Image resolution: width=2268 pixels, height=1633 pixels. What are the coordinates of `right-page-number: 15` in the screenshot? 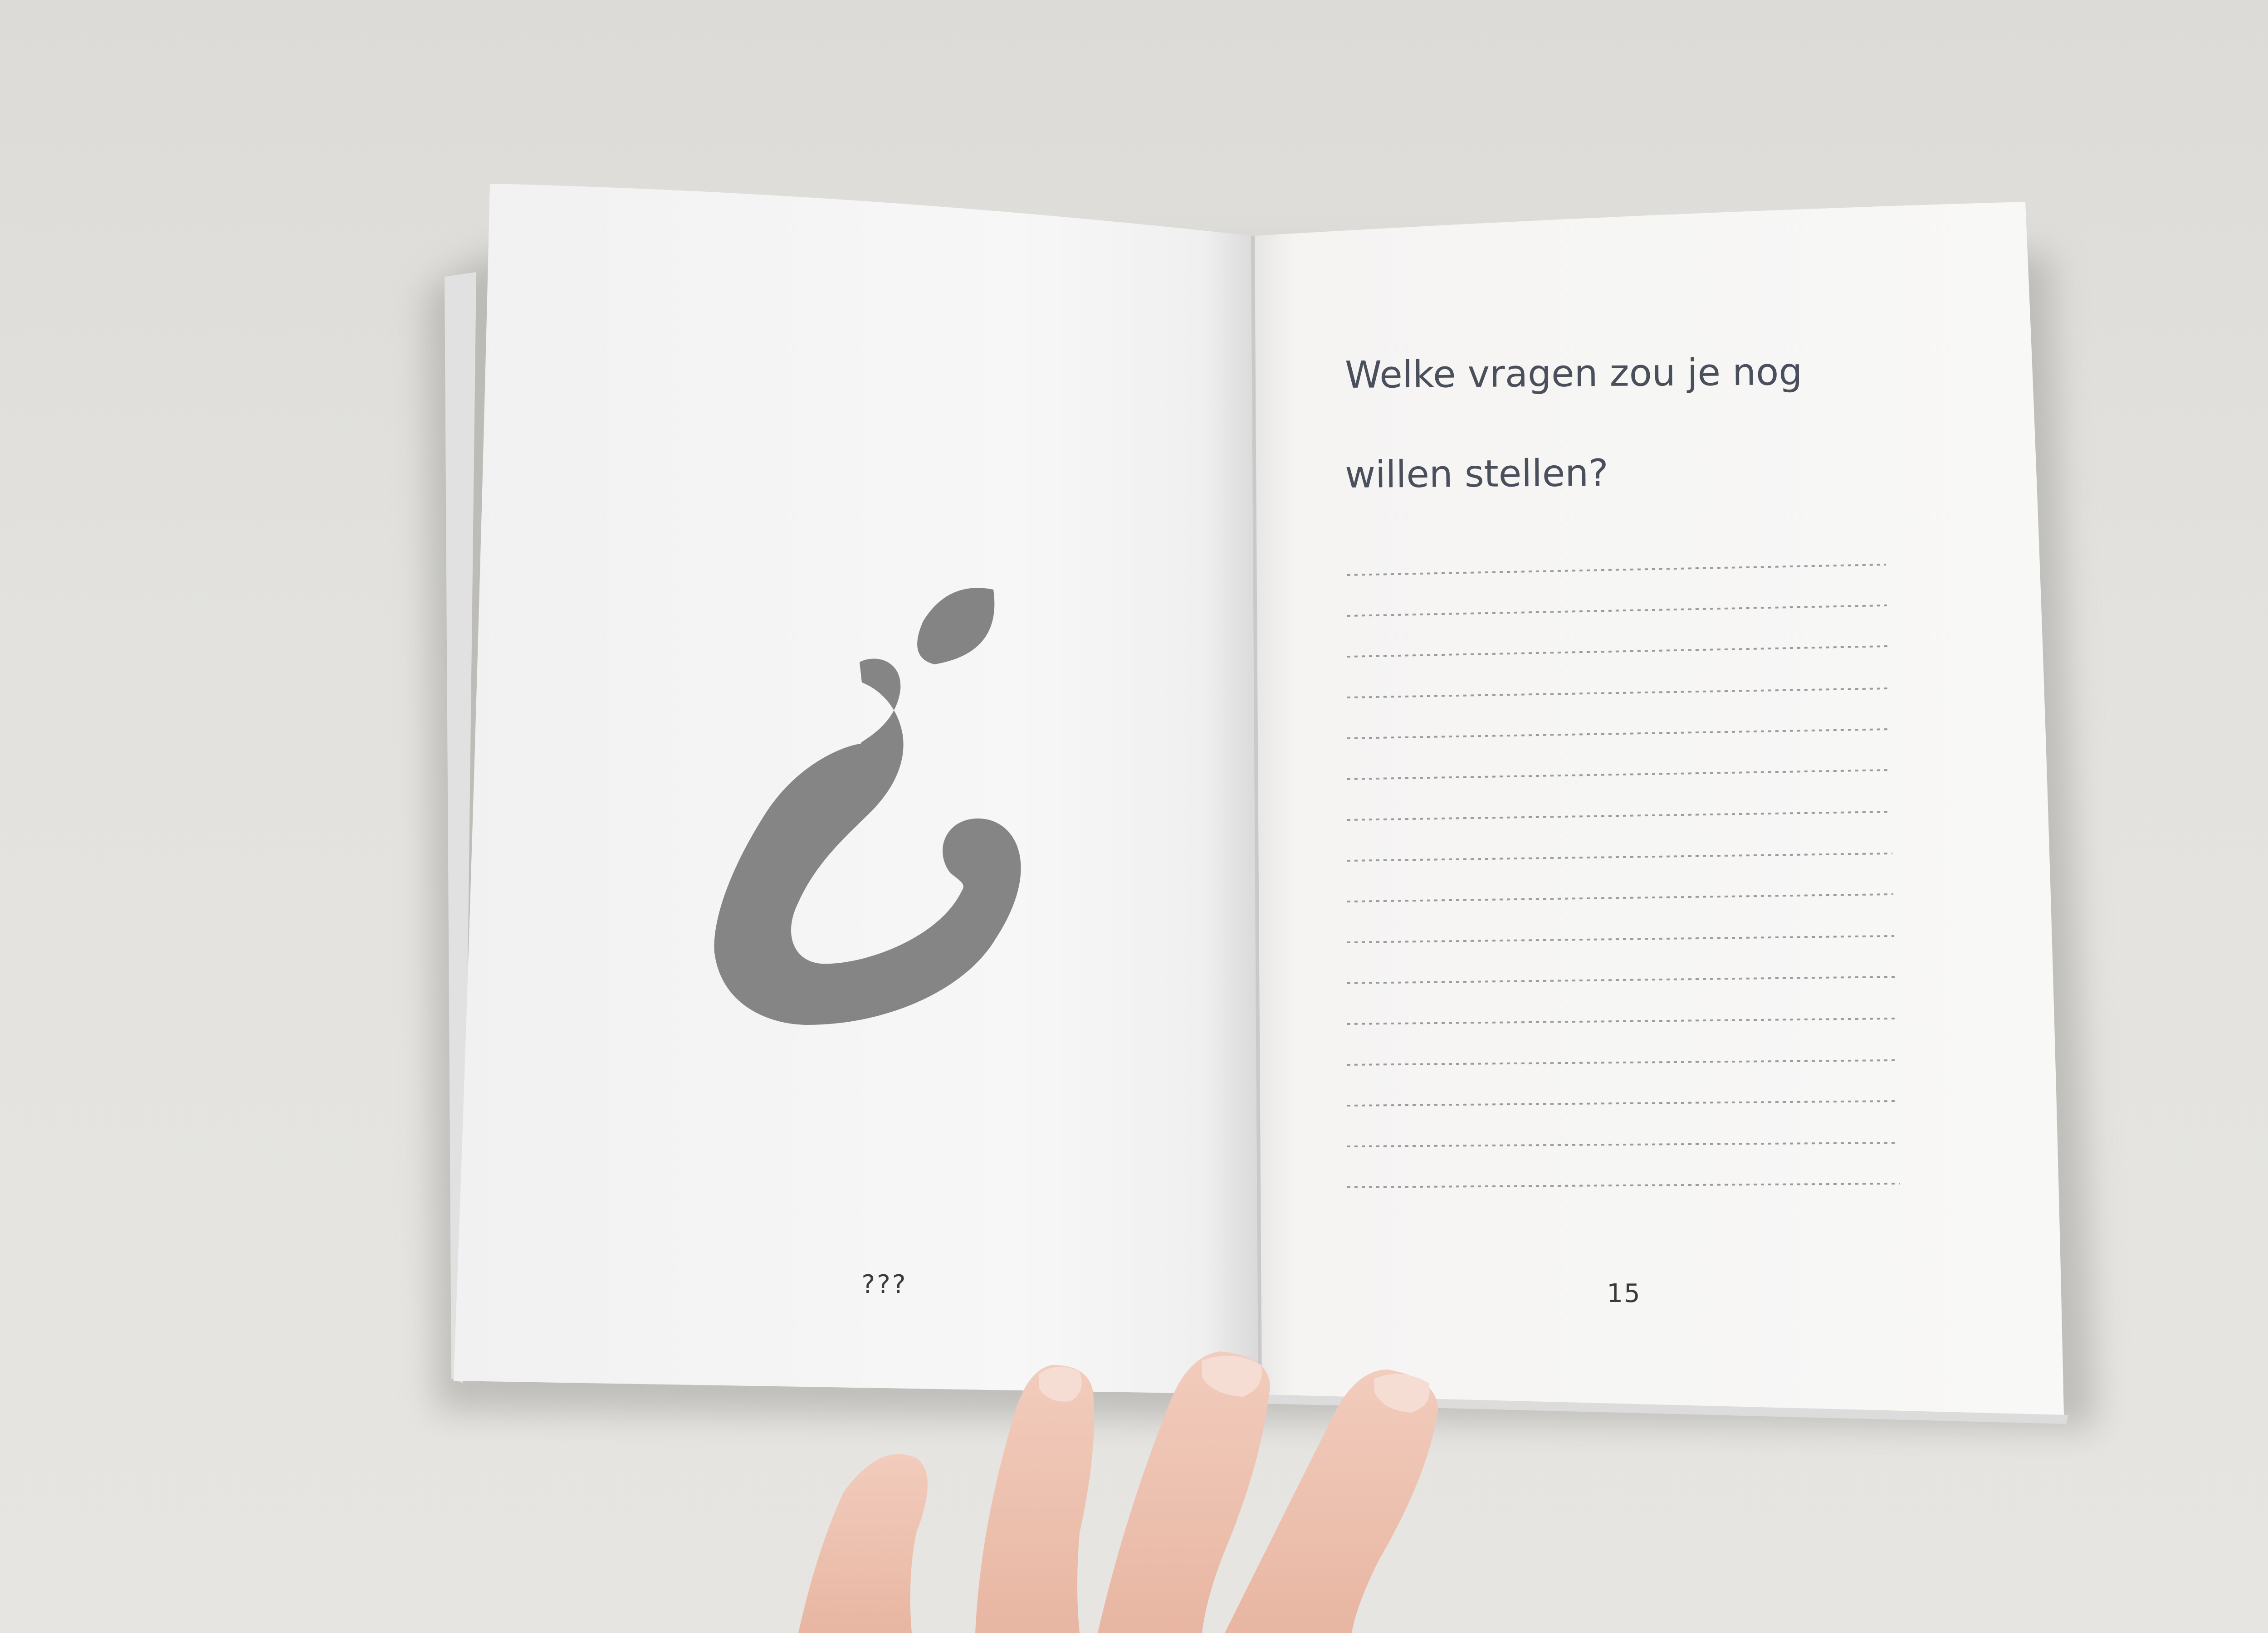 It's located at (1624, 1293).